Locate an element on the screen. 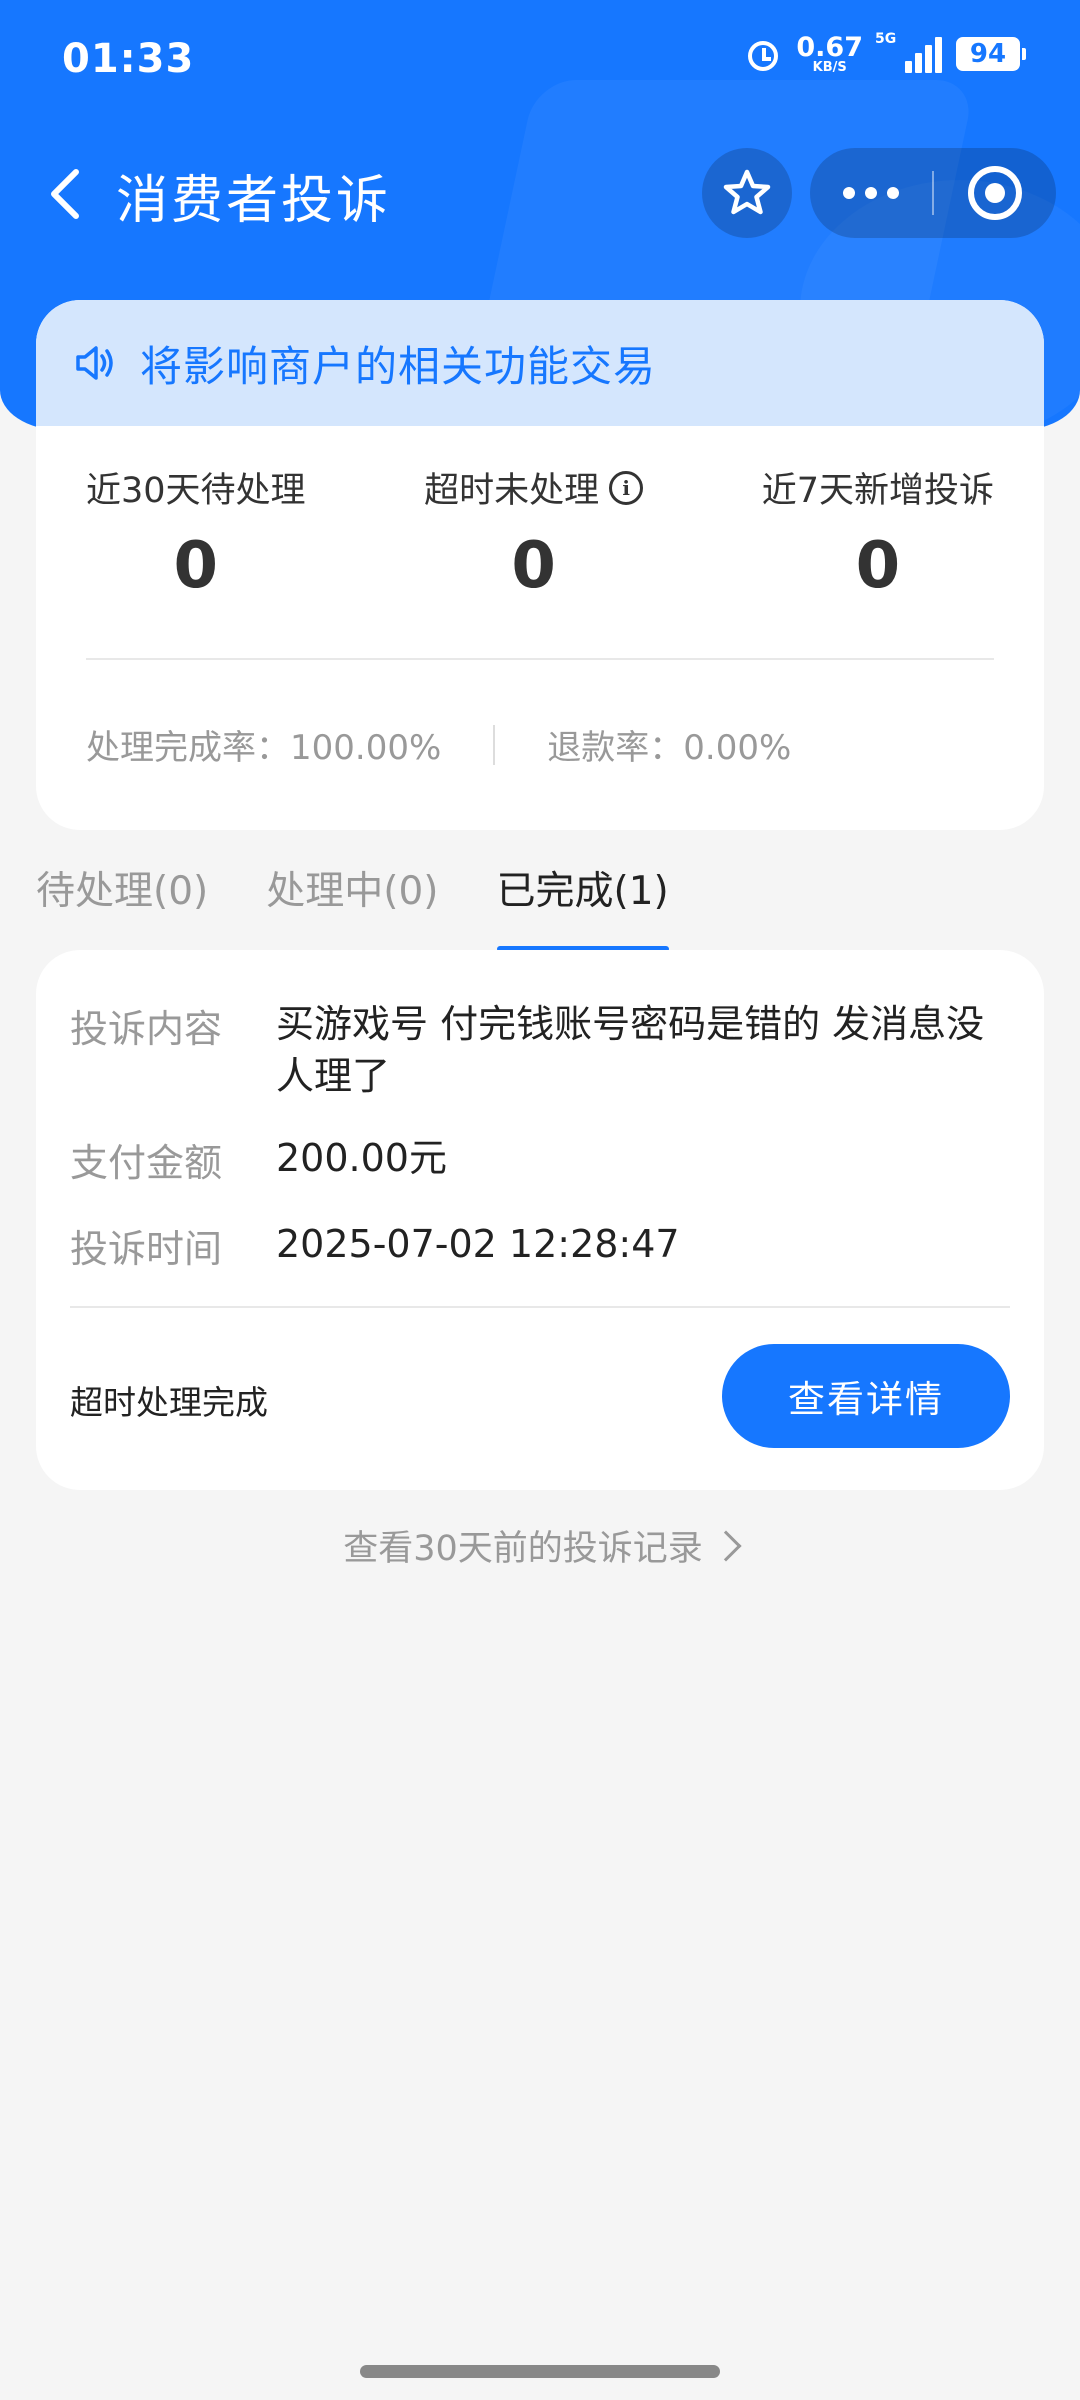 The image size is (1080, 2400). star-icon is located at coordinates (747, 192).